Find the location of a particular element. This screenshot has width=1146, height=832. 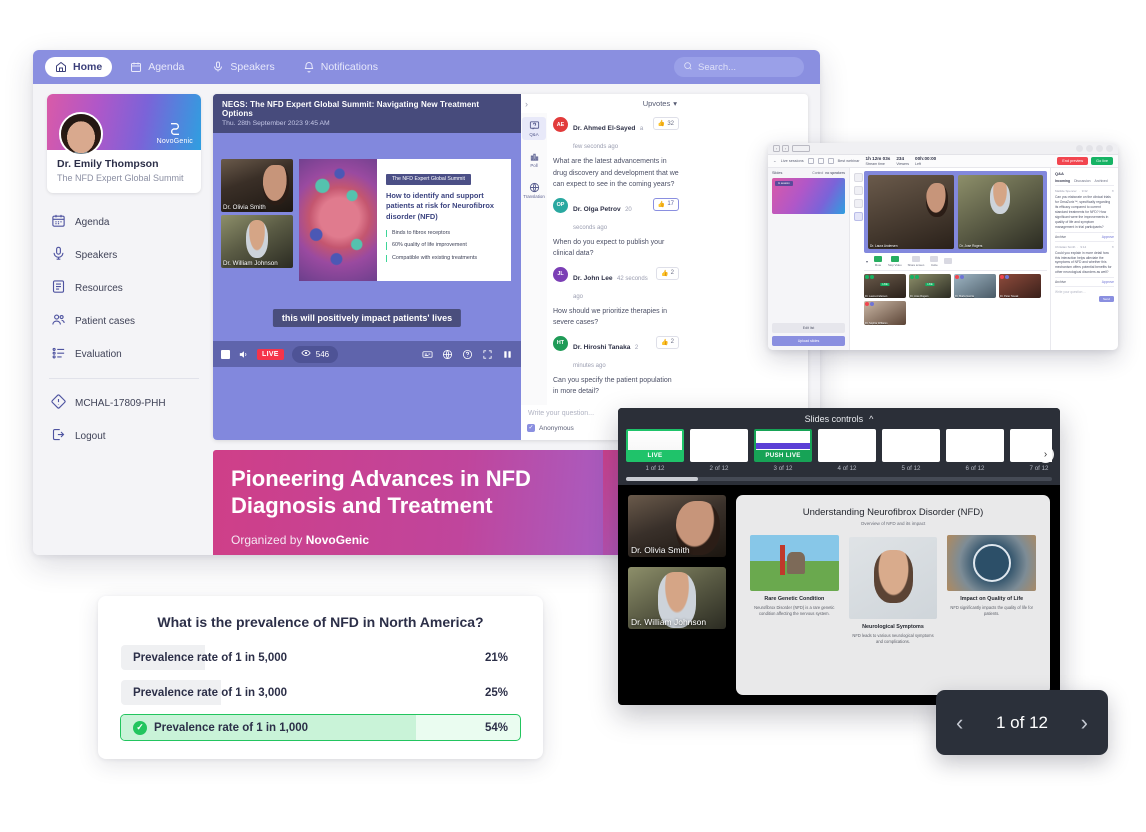

end-preview-button: End preview is located at coordinates (1073, 161).